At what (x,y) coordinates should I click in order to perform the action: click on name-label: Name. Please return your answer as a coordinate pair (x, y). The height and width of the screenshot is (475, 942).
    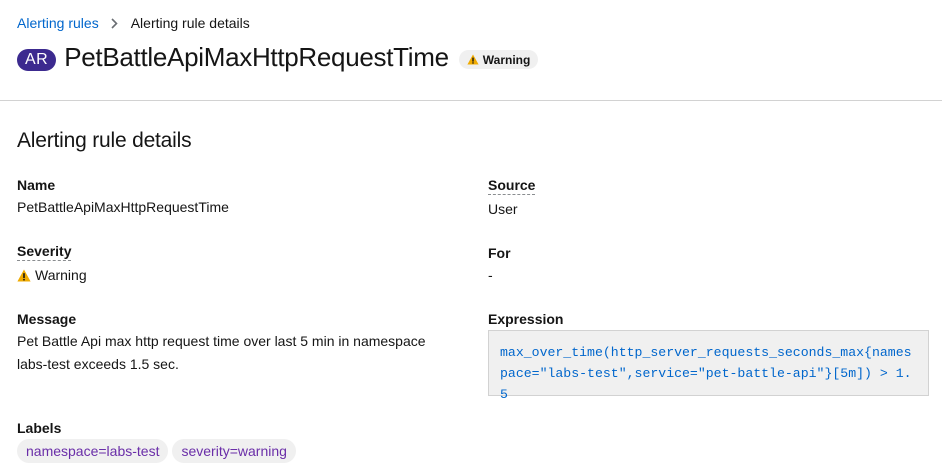
    Looking at the image, I should click on (36, 185).